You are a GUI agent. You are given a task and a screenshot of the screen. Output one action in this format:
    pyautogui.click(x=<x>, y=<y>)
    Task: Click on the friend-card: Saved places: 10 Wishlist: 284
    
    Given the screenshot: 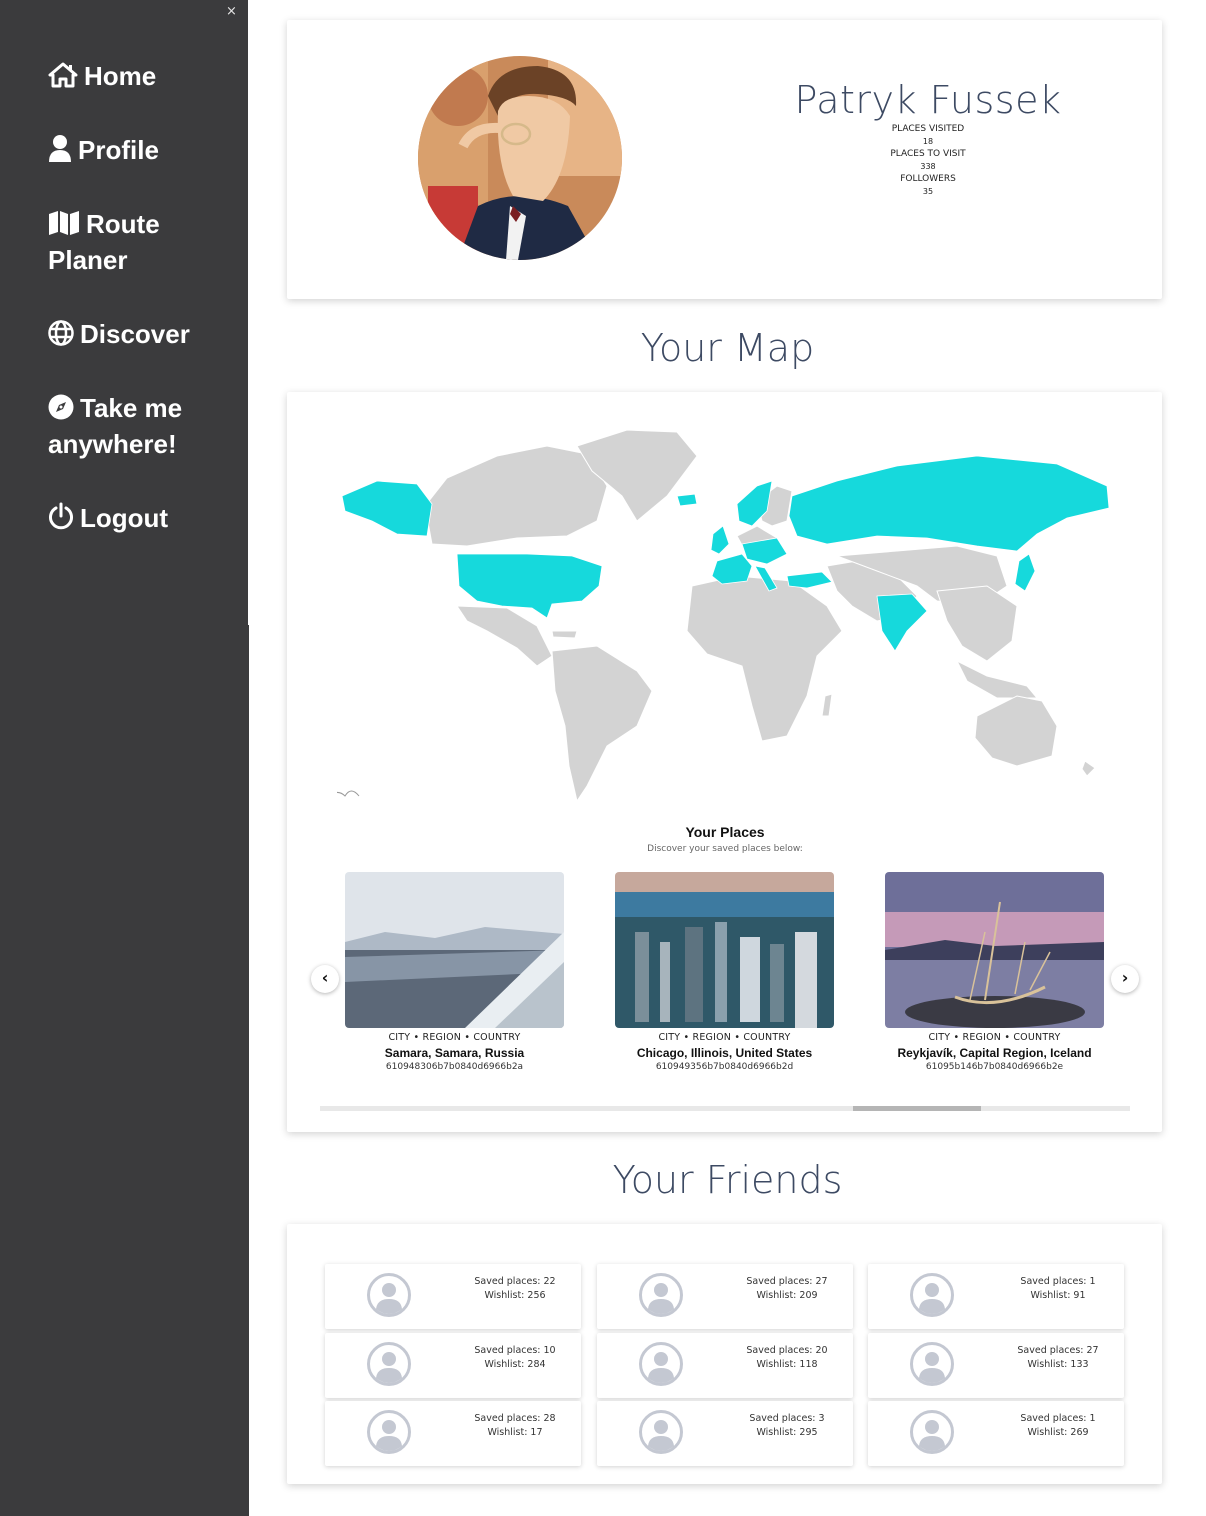 What is the action you would take?
    pyautogui.click(x=453, y=1365)
    